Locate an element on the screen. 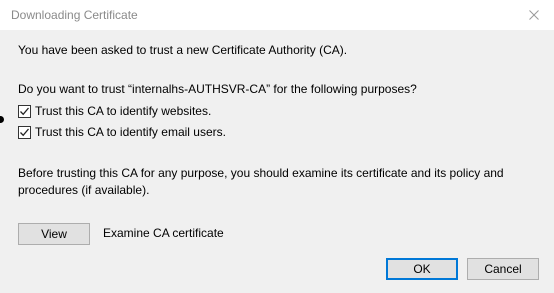 This screenshot has width=554, height=293. option-label-websites: Trust this CA to identify websites. is located at coordinates (123, 111).